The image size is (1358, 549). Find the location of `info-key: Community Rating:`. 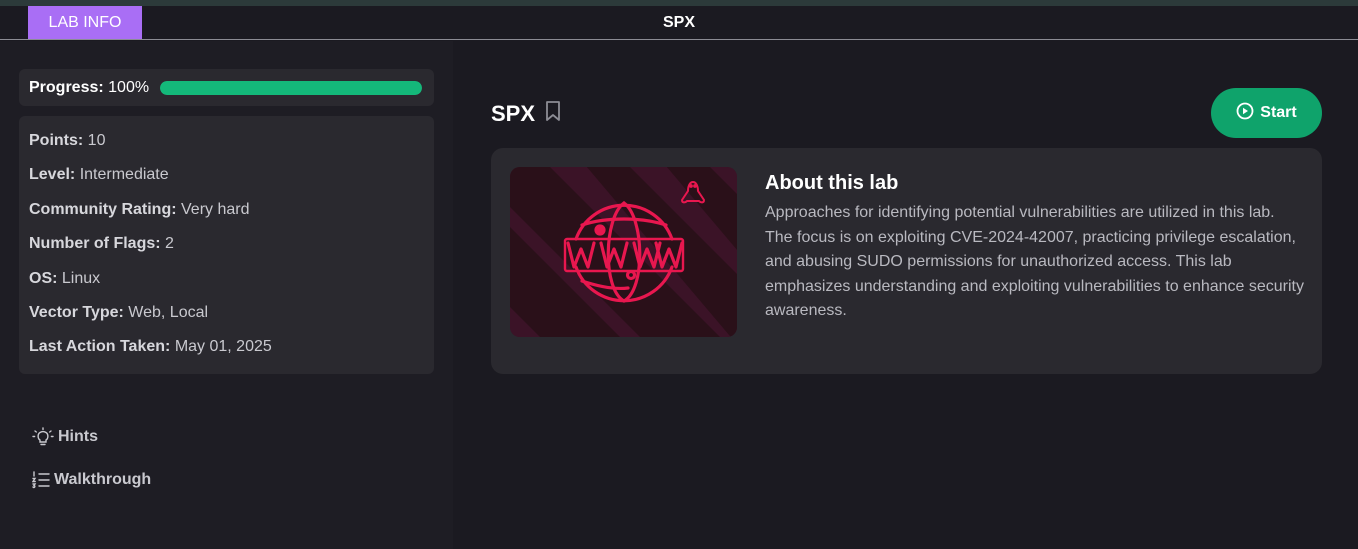

info-key: Community Rating: is located at coordinates (103, 209).